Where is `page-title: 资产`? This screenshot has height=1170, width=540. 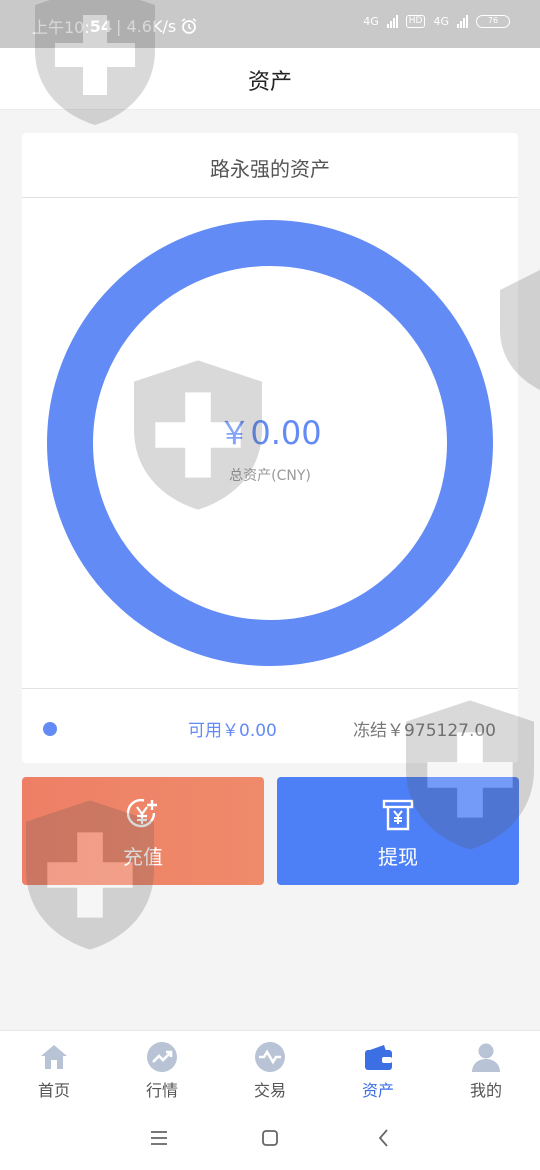 page-title: 资产 is located at coordinates (269, 82).